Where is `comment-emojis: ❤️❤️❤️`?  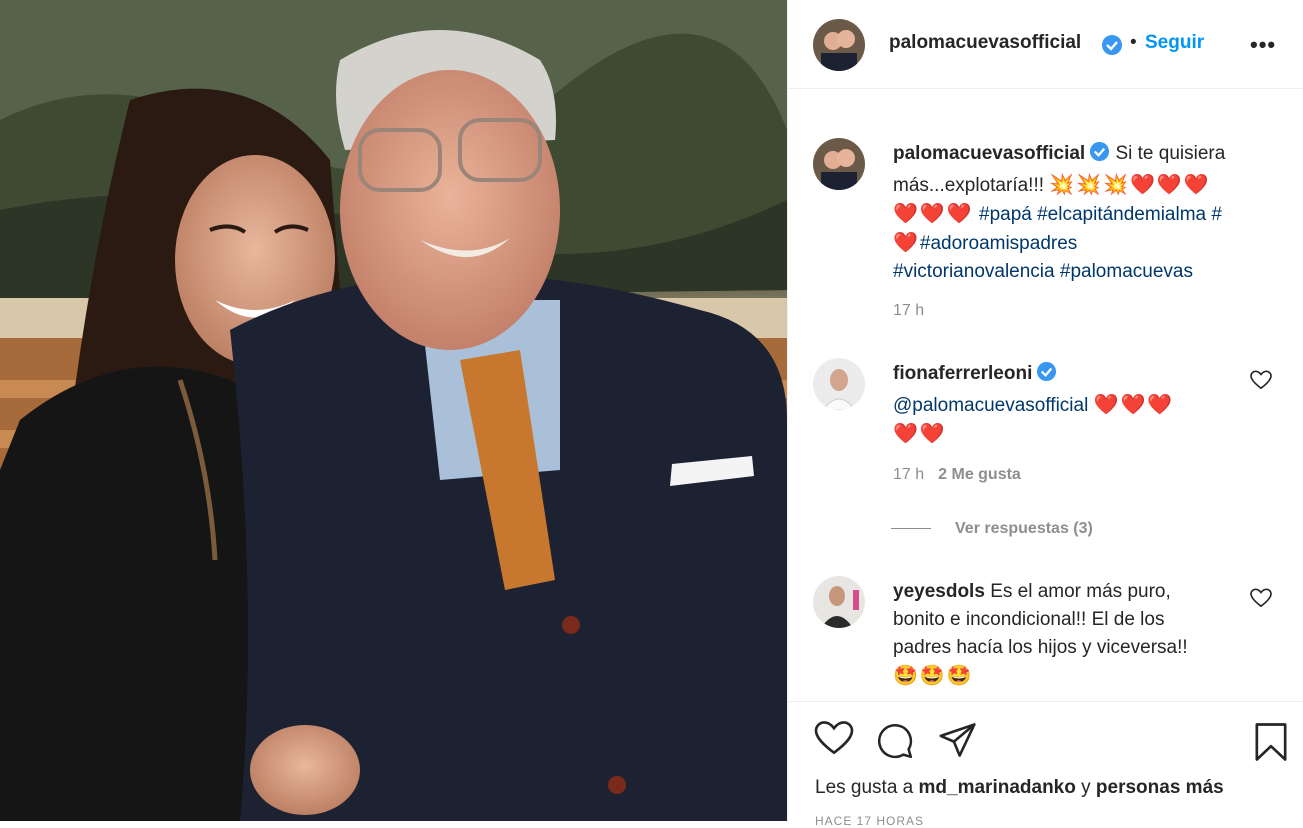
comment-emojis: ❤️❤️❤️ is located at coordinates (1134, 405).